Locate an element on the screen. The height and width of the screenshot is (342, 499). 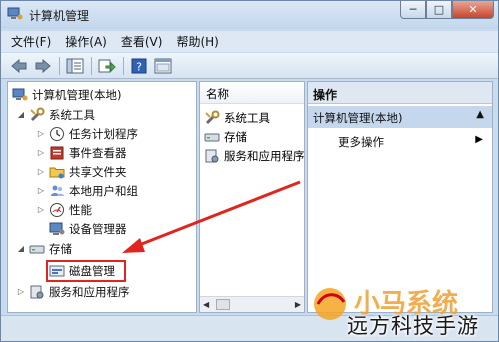
list-item-label: 存储 is located at coordinates (235, 137).